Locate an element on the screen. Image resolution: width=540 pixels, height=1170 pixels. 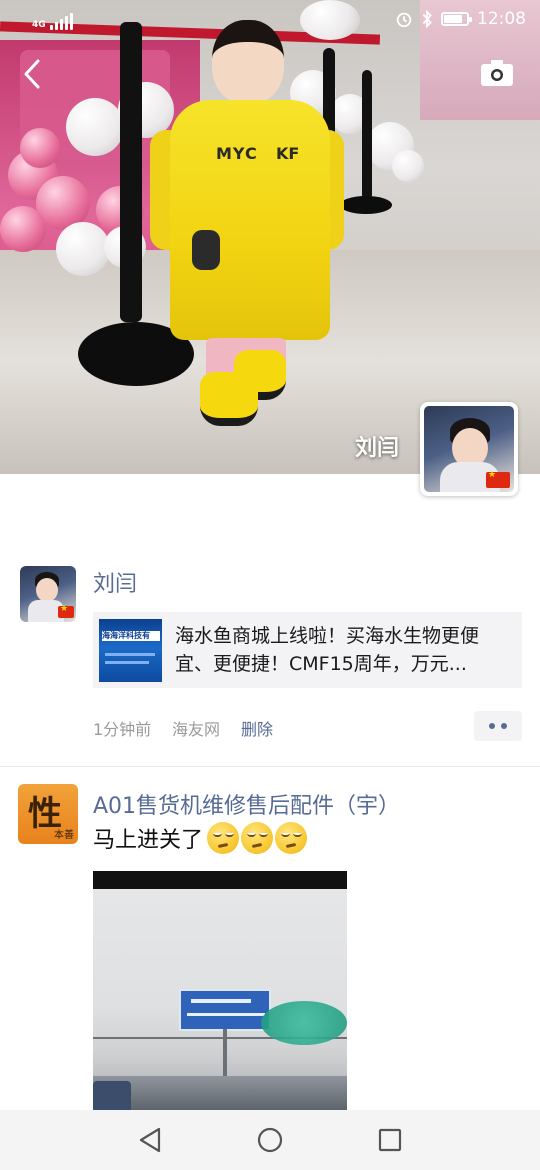
clock: 12:08 is located at coordinates (501, 19).